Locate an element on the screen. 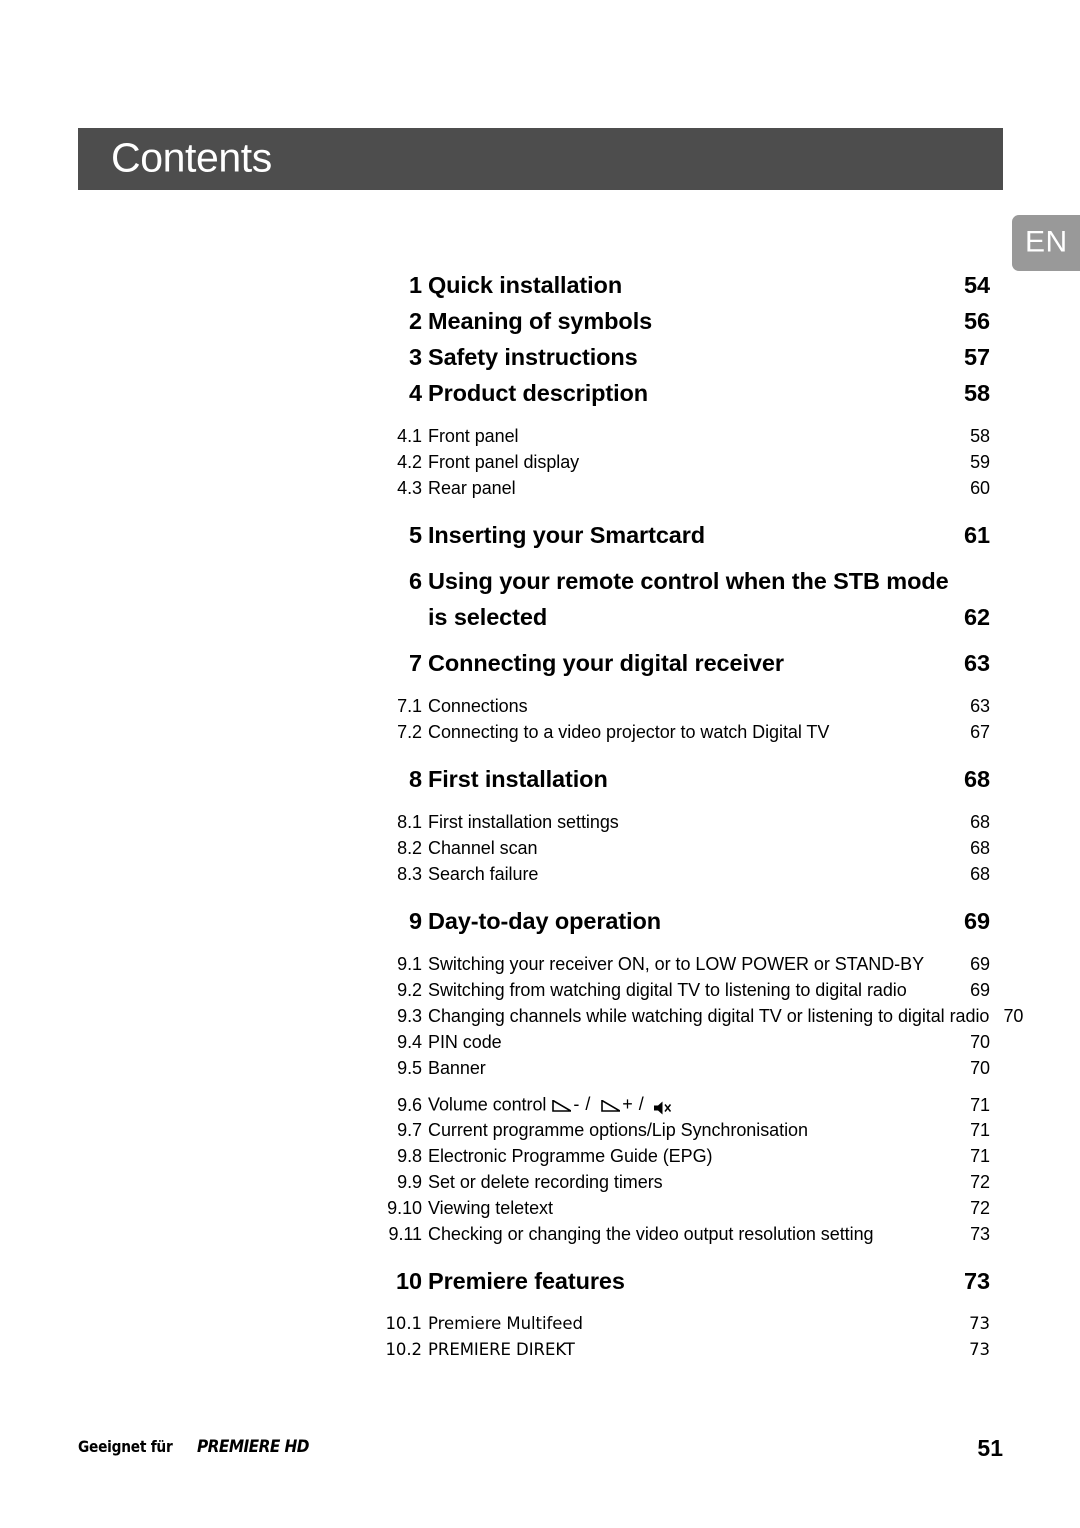  volume-up-icon is located at coordinates (610, 1105).